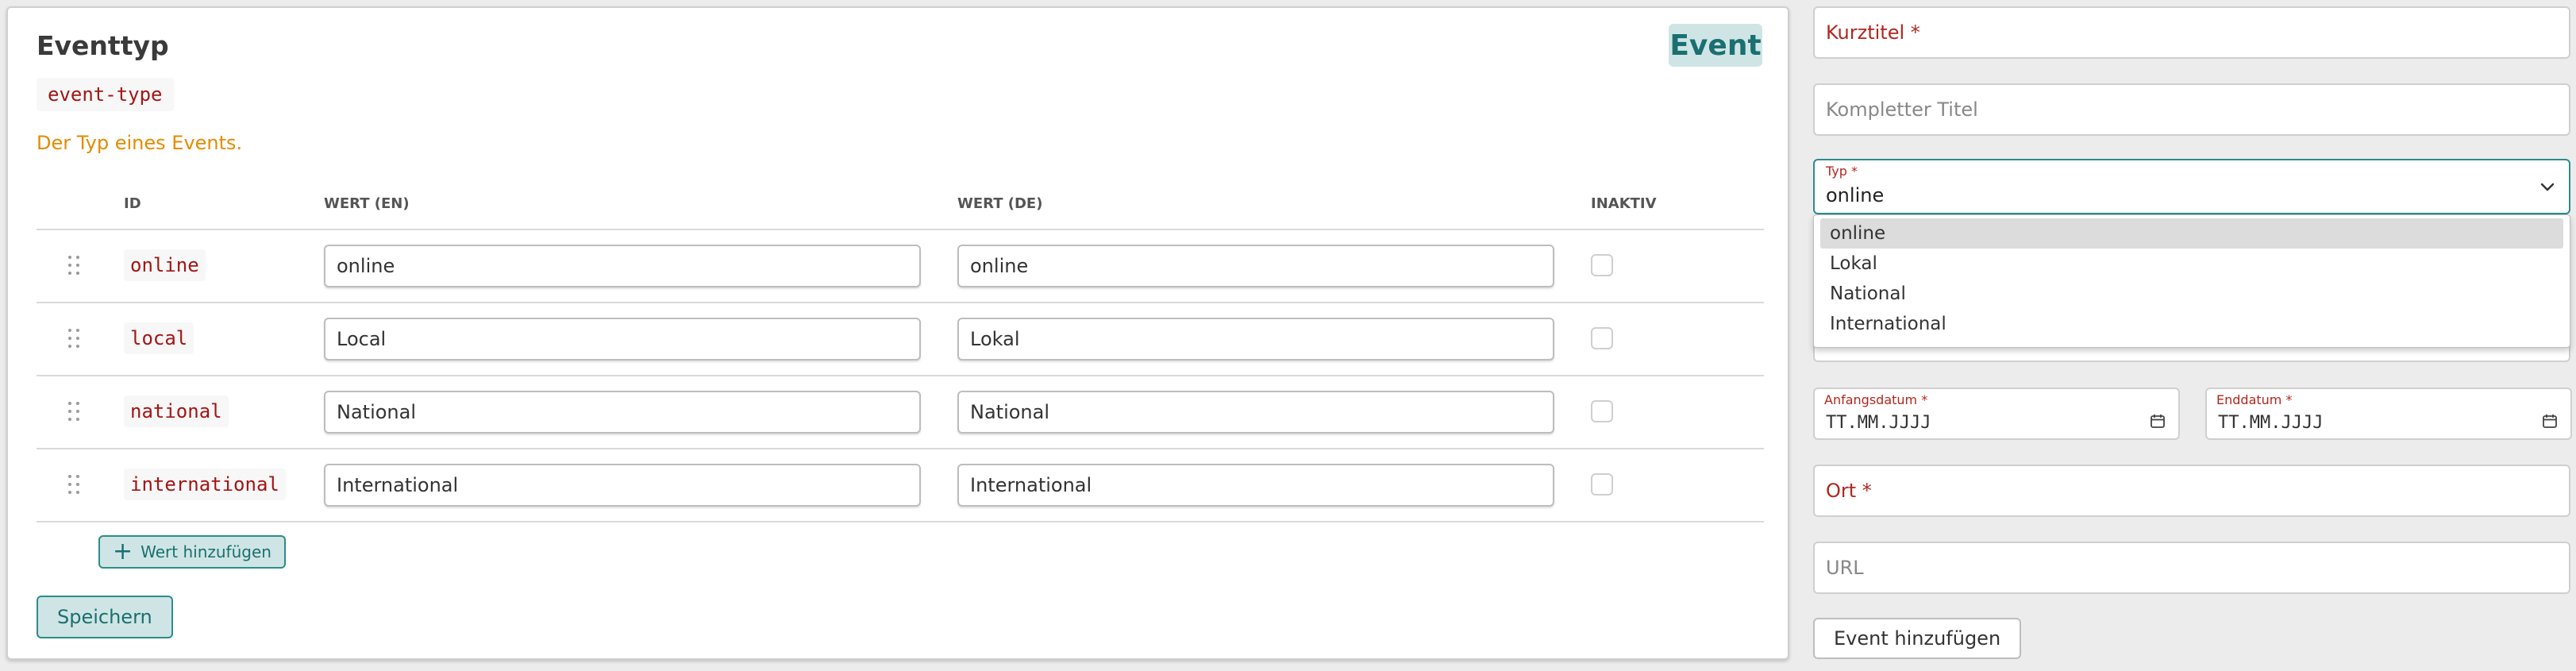  What do you see at coordinates (2191, 264) in the screenshot?
I see `type-option-lokal: Lokal` at bounding box center [2191, 264].